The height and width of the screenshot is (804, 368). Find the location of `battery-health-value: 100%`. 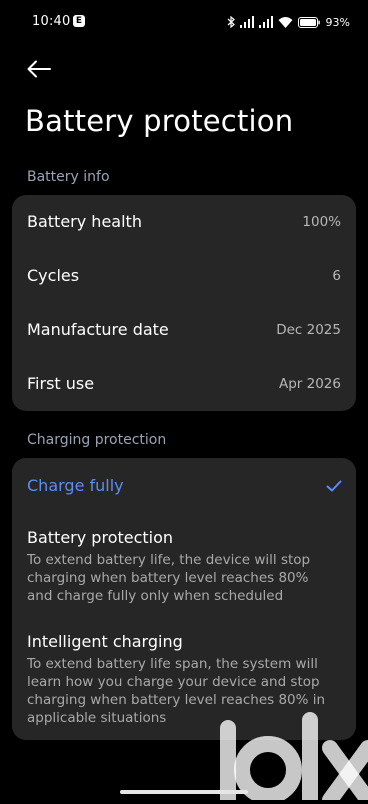

battery-health-value: 100% is located at coordinates (321, 222).